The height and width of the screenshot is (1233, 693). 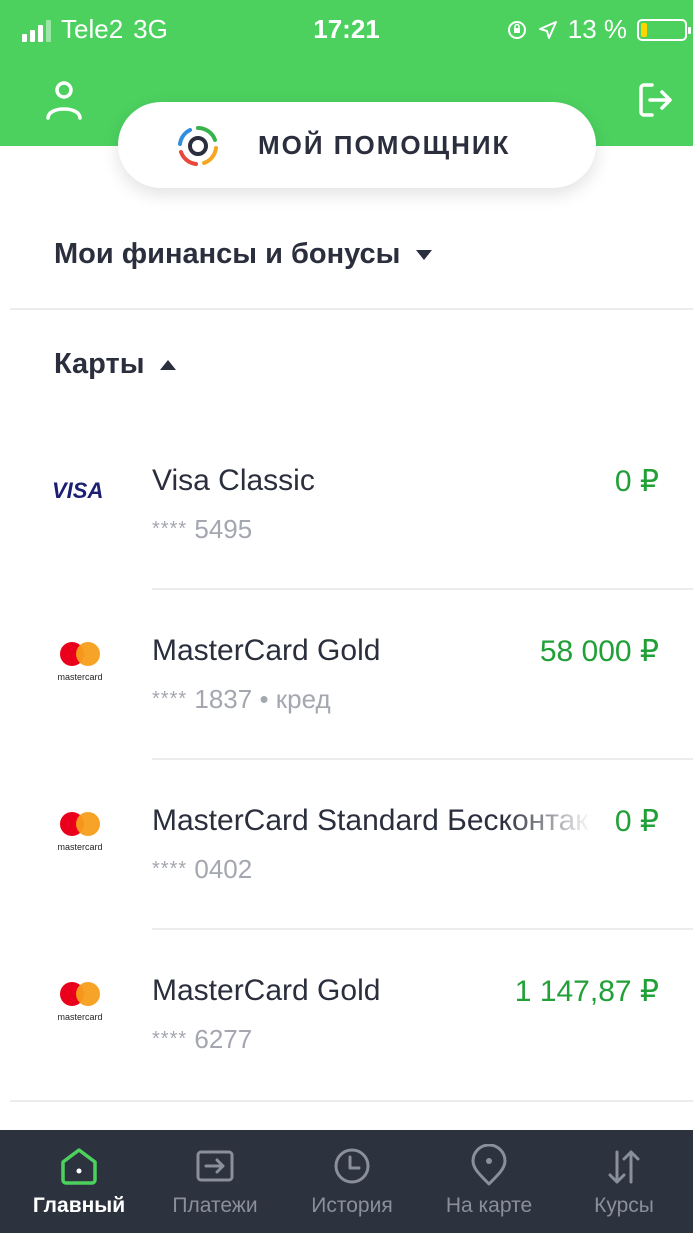 What do you see at coordinates (424, 254) in the screenshot?
I see `caret-down-icon` at bounding box center [424, 254].